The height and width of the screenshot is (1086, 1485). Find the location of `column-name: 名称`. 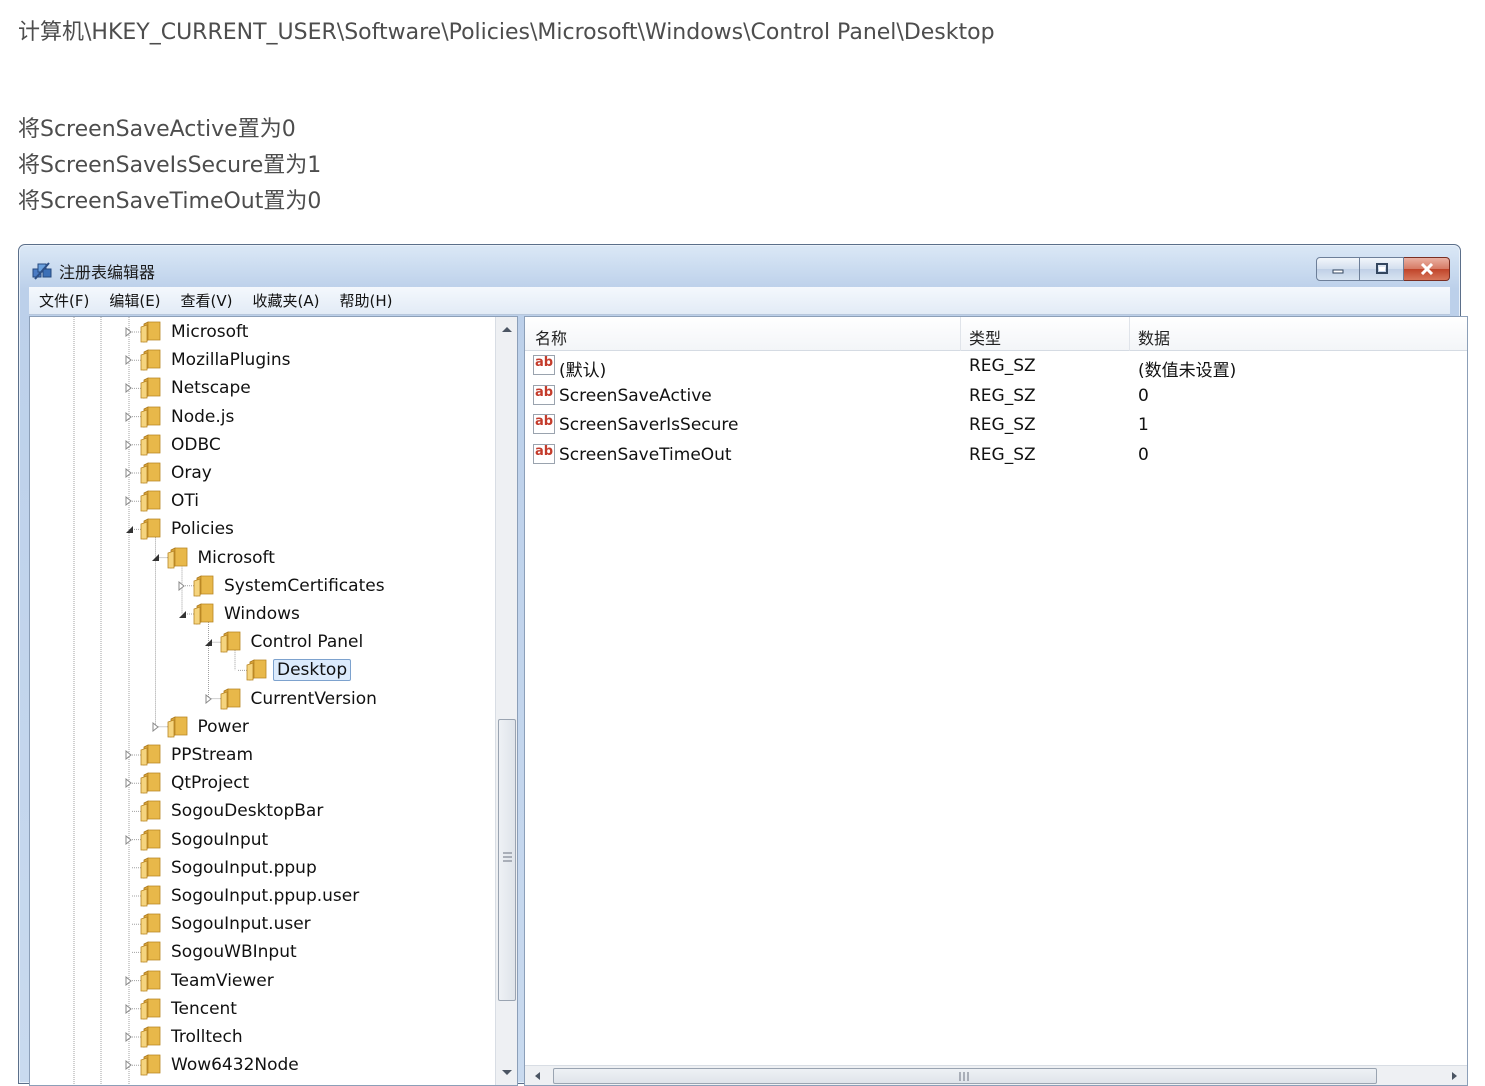

column-name: 名称 is located at coordinates (551, 337).